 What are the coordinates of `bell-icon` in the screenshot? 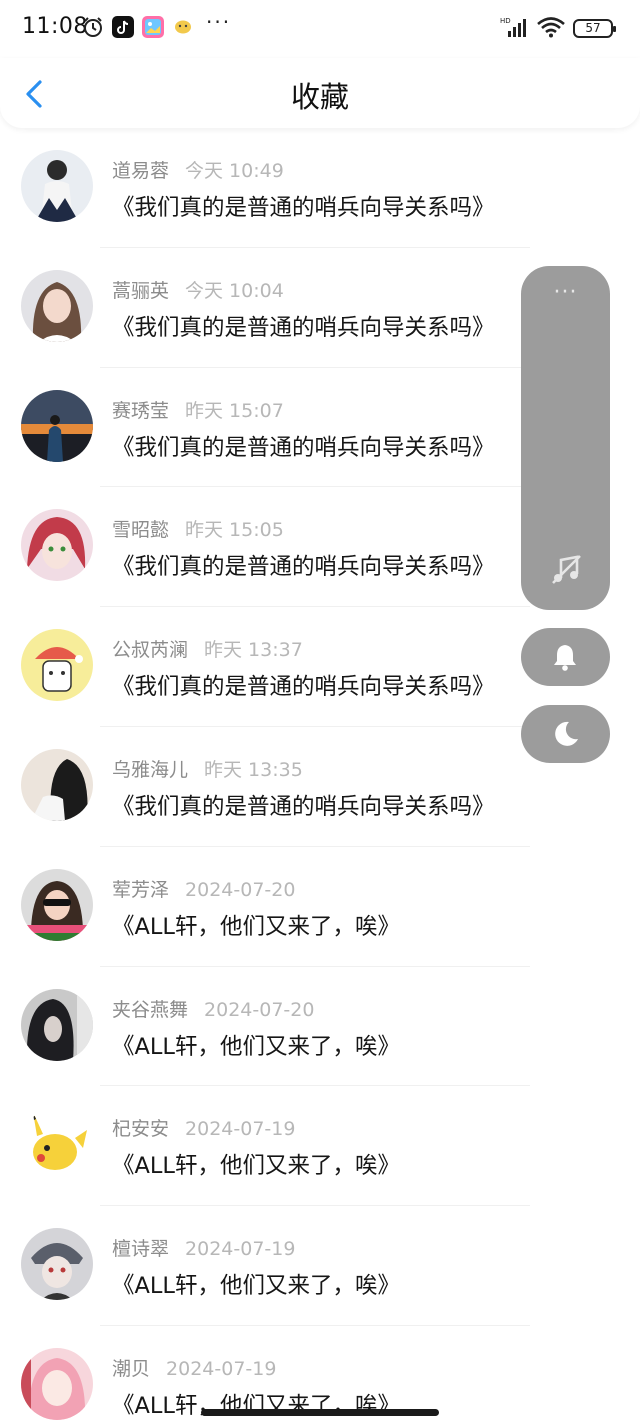 It's located at (565, 658).